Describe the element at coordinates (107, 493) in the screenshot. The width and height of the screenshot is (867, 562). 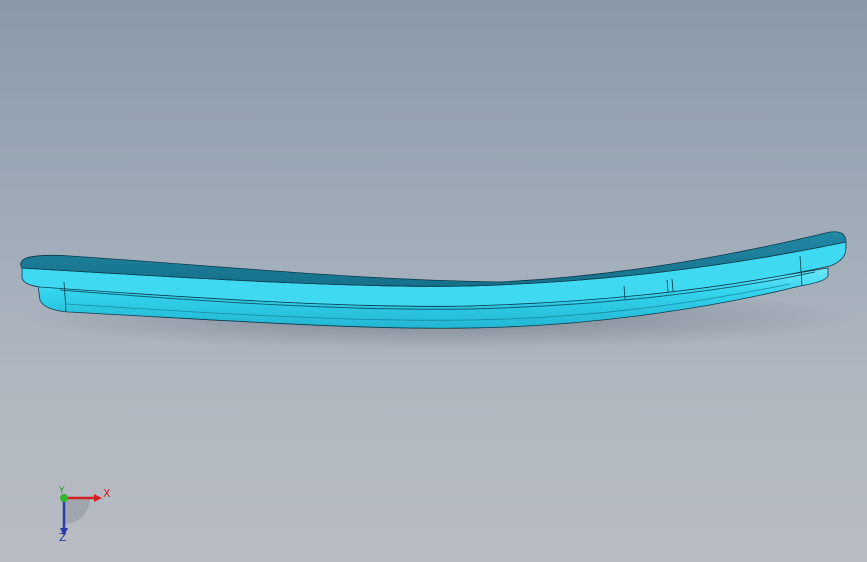
I see `x-axis-label: X` at that location.